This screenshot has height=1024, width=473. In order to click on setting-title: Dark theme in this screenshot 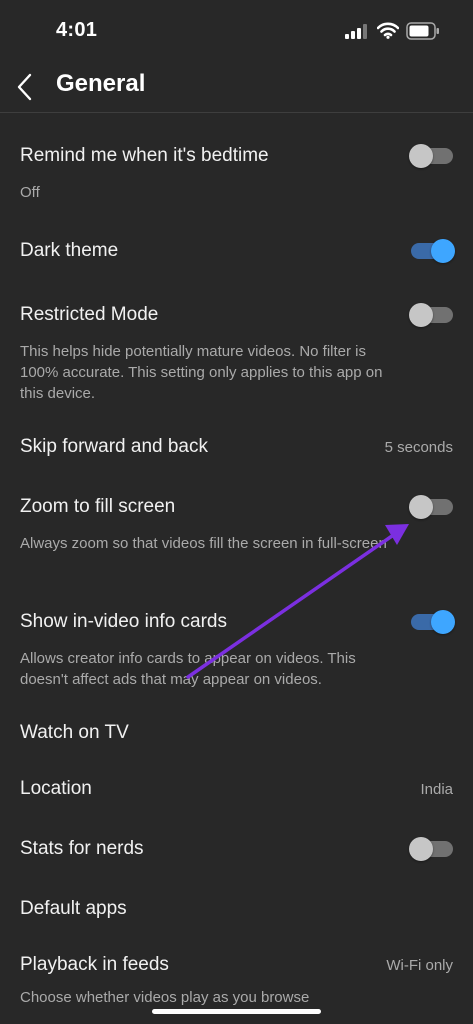, I will do `click(69, 250)`.